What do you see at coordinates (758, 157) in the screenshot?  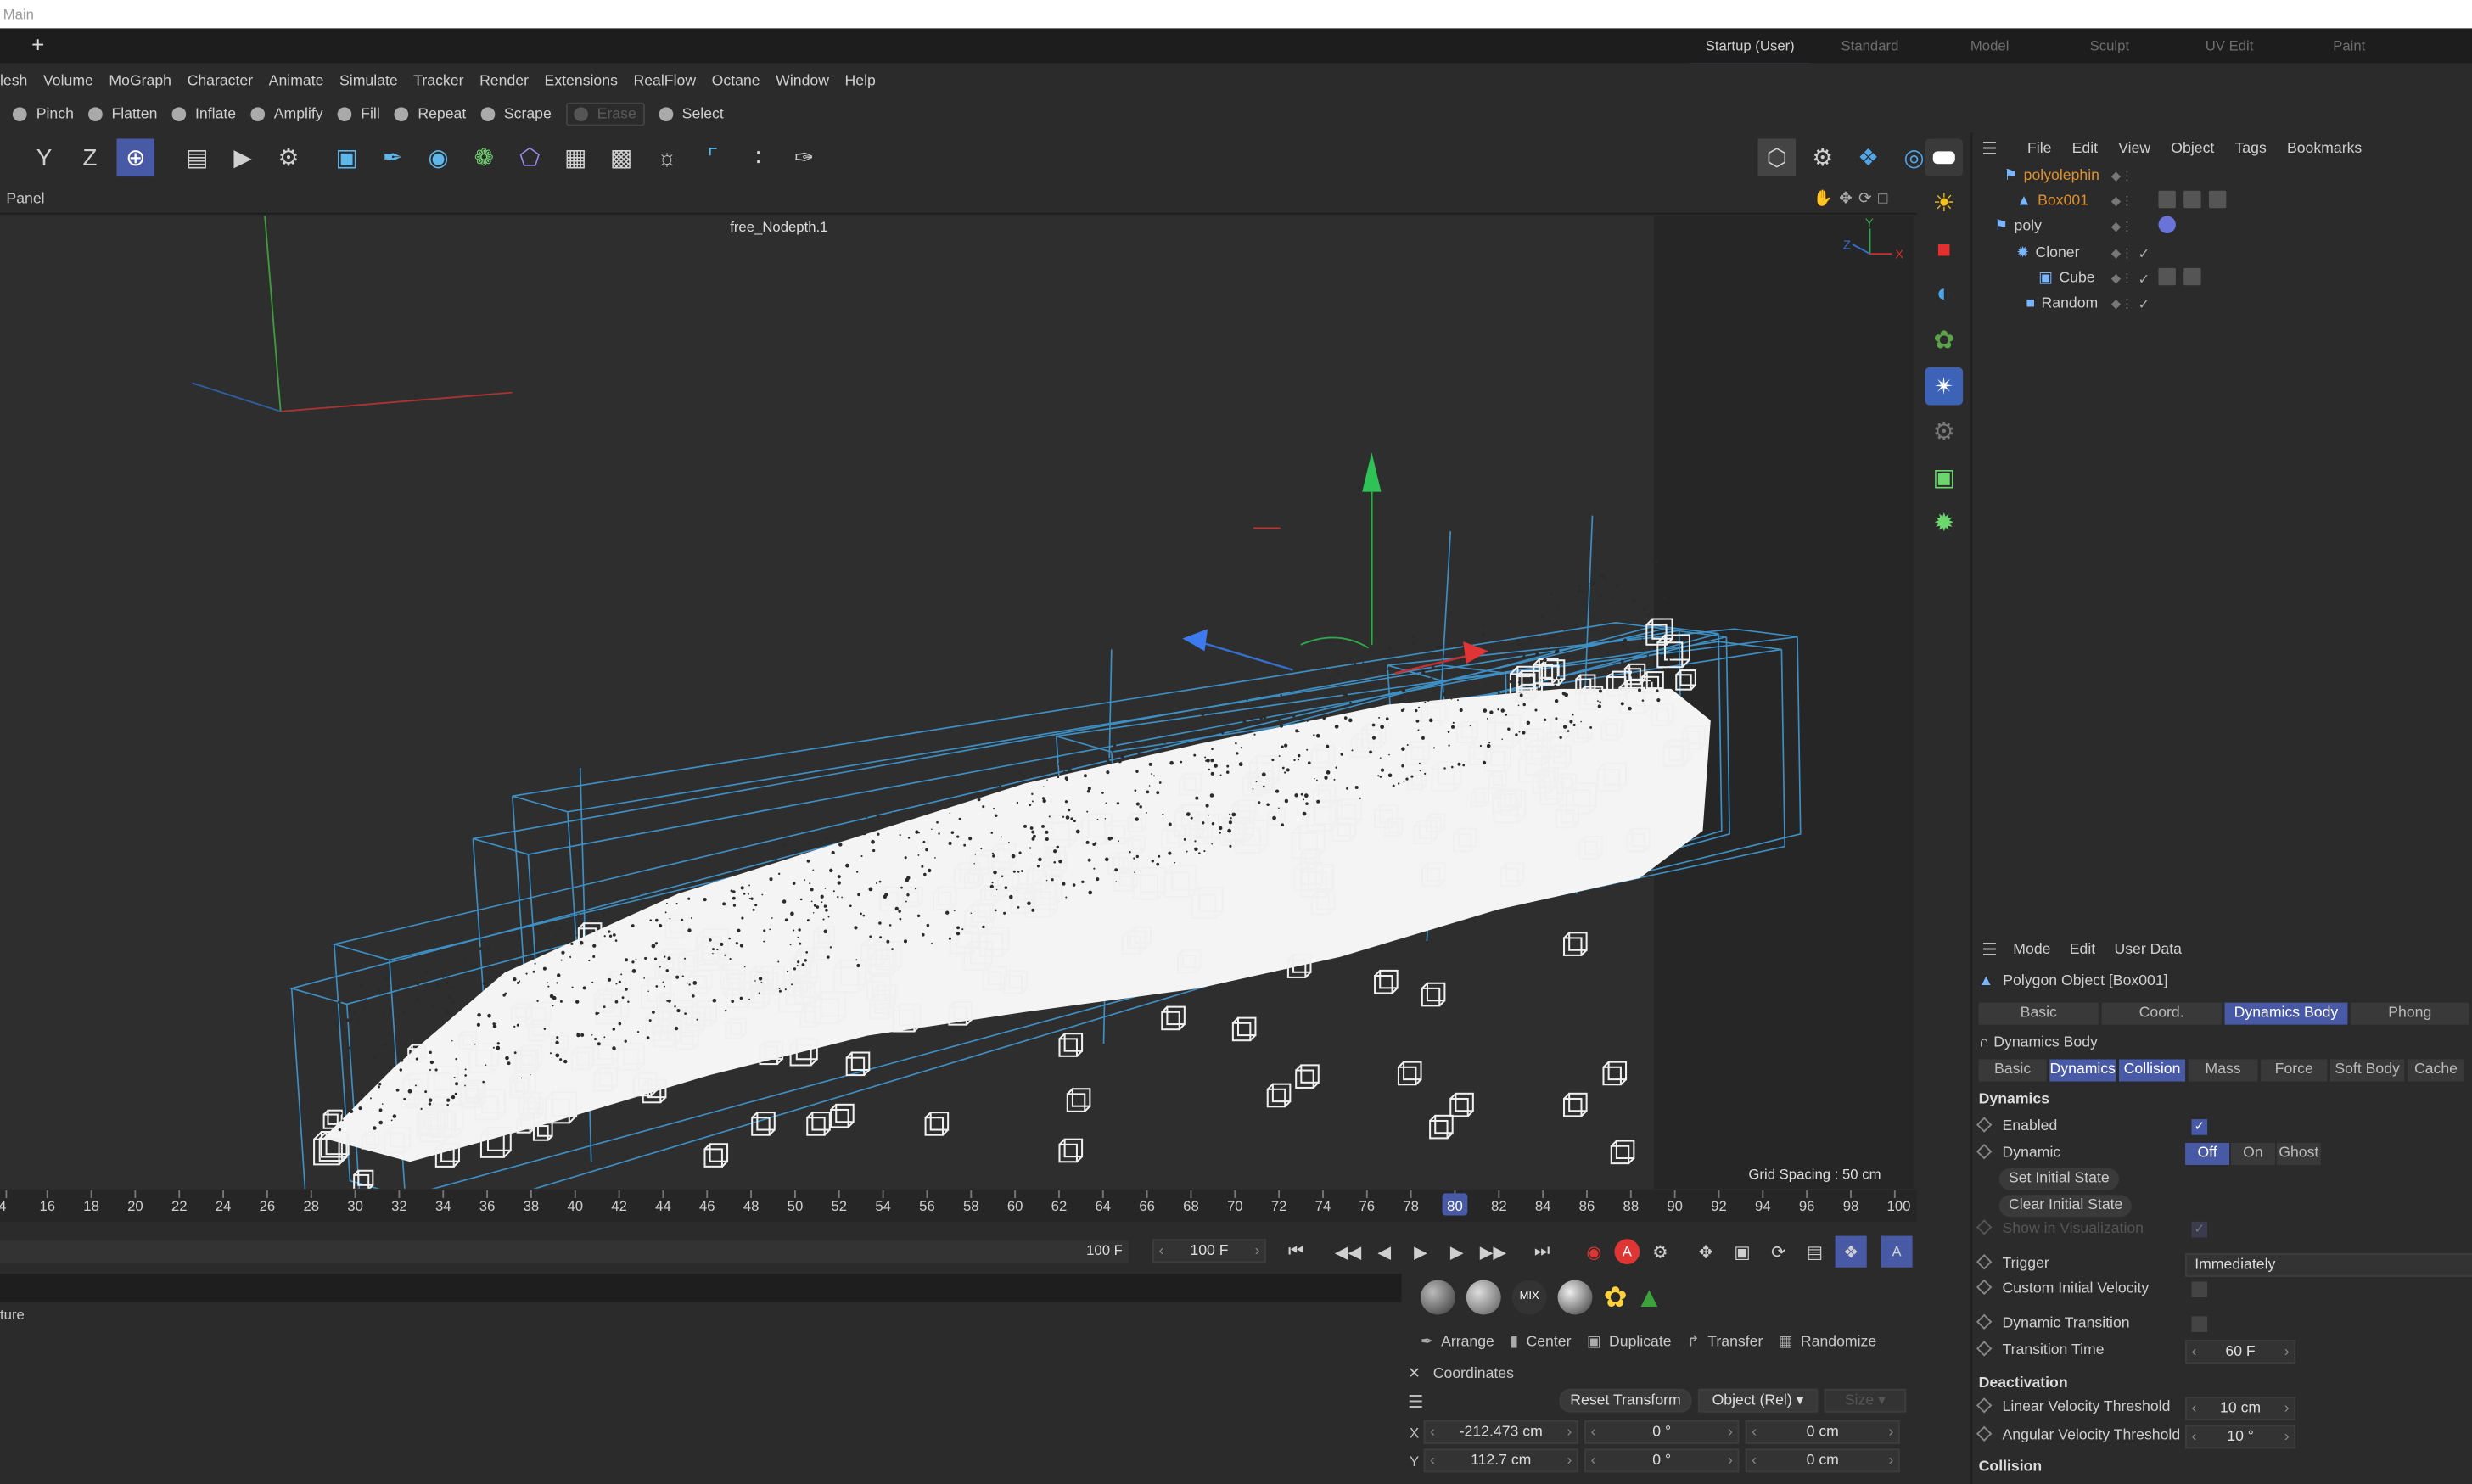 I see `dots-icon: ∶` at bounding box center [758, 157].